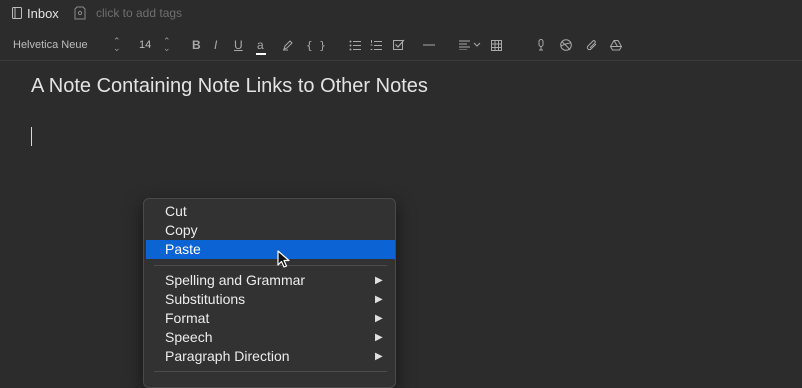  I want to click on menu-item-copy: Copy, so click(270, 230).